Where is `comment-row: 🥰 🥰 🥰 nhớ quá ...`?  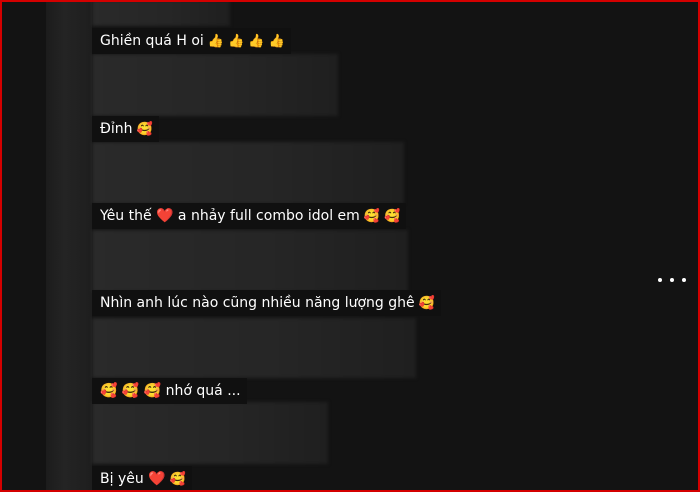 comment-row: 🥰 🥰 🥰 nhớ quá ... is located at coordinates (169, 391).